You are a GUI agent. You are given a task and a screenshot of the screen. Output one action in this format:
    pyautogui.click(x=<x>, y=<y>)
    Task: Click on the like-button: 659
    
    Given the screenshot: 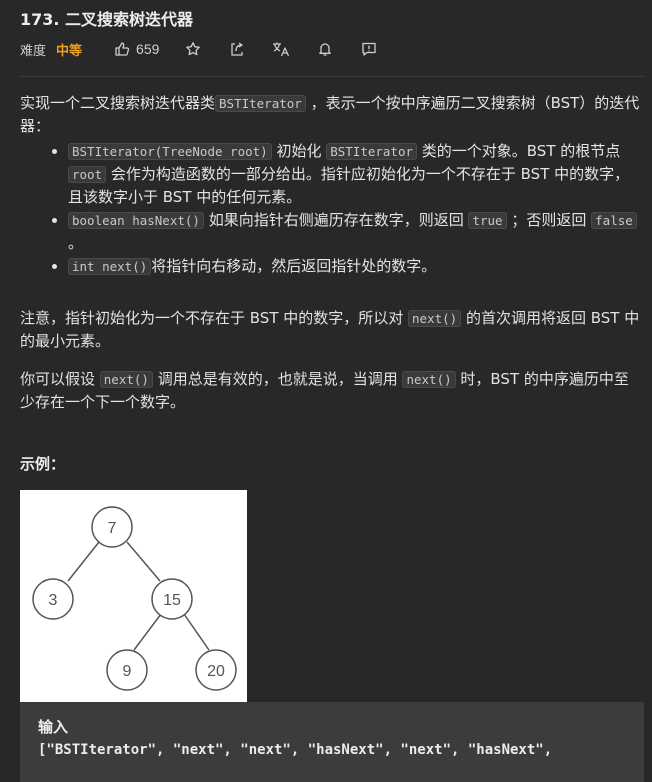 What is the action you would take?
    pyautogui.click(x=136, y=49)
    